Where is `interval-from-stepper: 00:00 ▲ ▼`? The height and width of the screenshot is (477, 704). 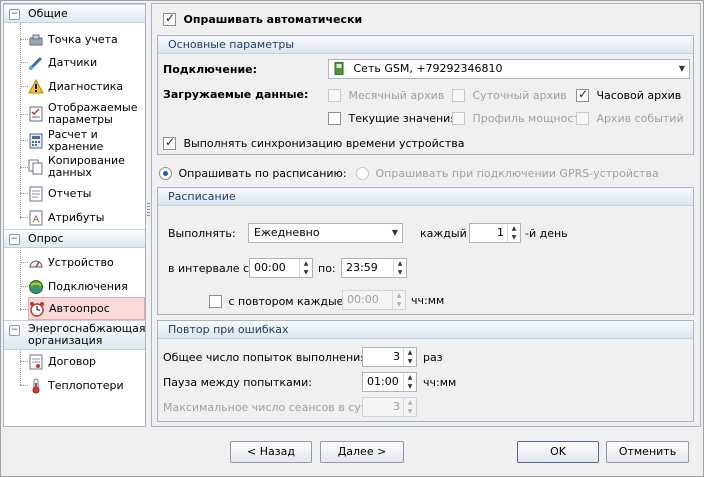
interval-from-stepper: 00:00 ▲ ▼ is located at coordinates (281, 268).